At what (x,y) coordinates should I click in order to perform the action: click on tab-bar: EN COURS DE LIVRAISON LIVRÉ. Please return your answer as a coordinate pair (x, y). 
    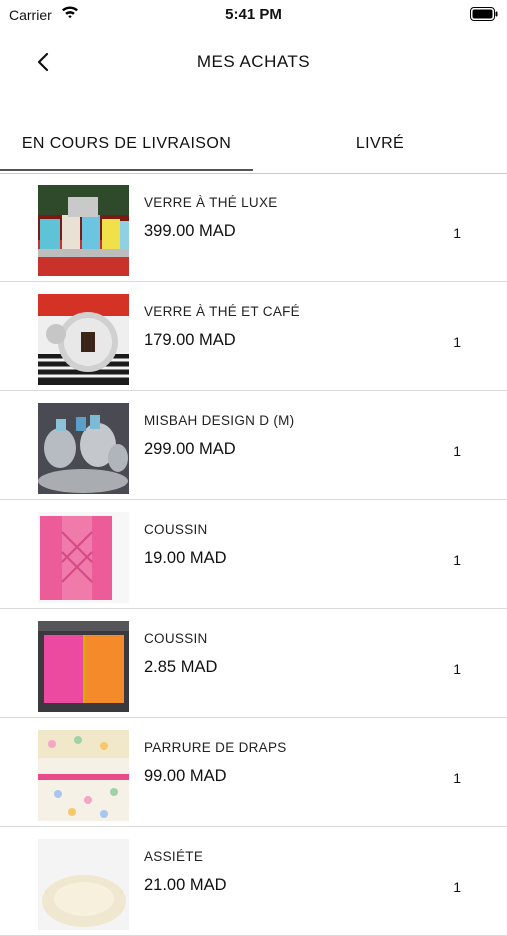
    Looking at the image, I should click on (253, 149).